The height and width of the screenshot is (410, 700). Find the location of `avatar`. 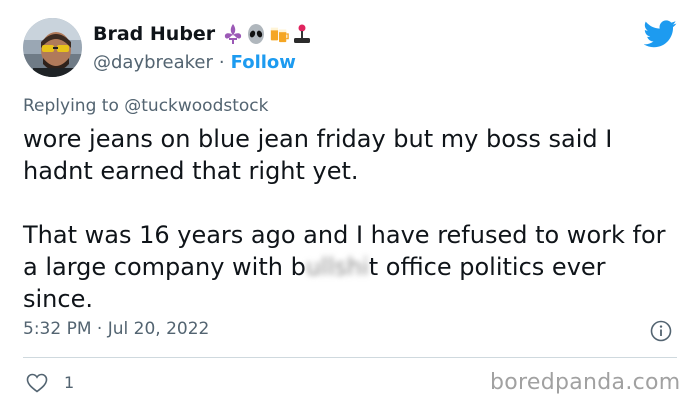

avatar is located at coordinates (52, 47).